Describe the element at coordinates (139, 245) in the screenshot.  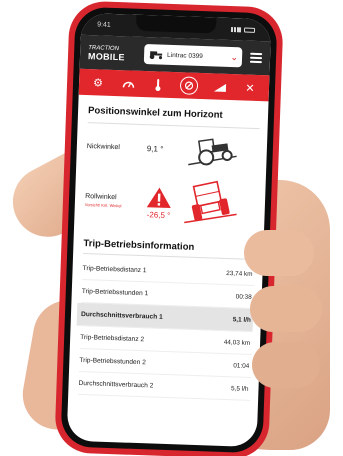
I see `trip-title: Trip-Betriebsinformation` at that location.